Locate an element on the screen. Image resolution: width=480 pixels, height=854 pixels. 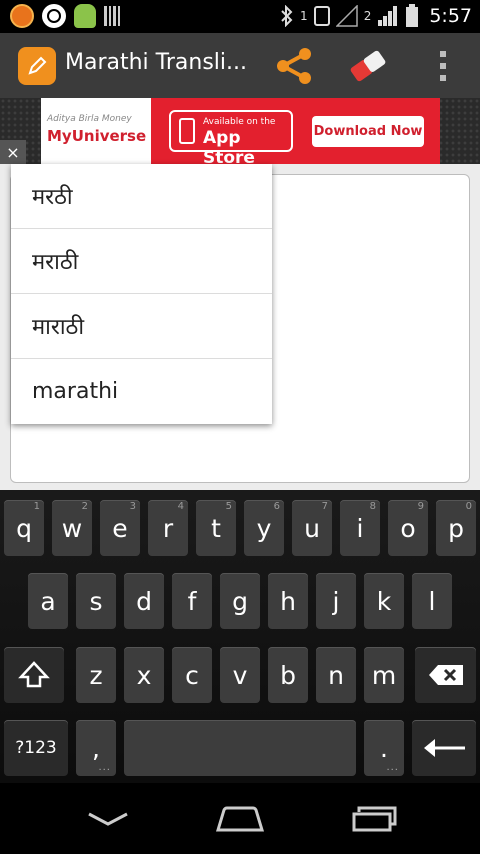
suggestion-item: मराठी is located at coordinates (141, 261).